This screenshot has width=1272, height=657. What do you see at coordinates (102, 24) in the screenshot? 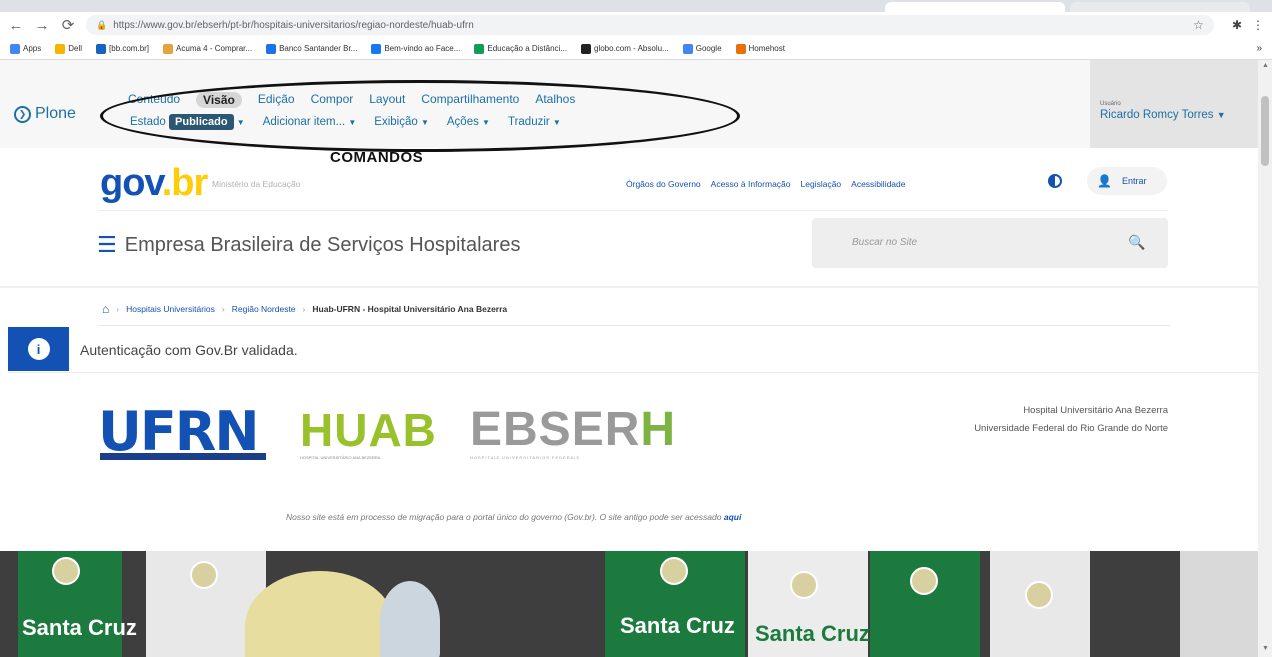
I see `lock-icon: 🔒` at bounding box center [102, 24].